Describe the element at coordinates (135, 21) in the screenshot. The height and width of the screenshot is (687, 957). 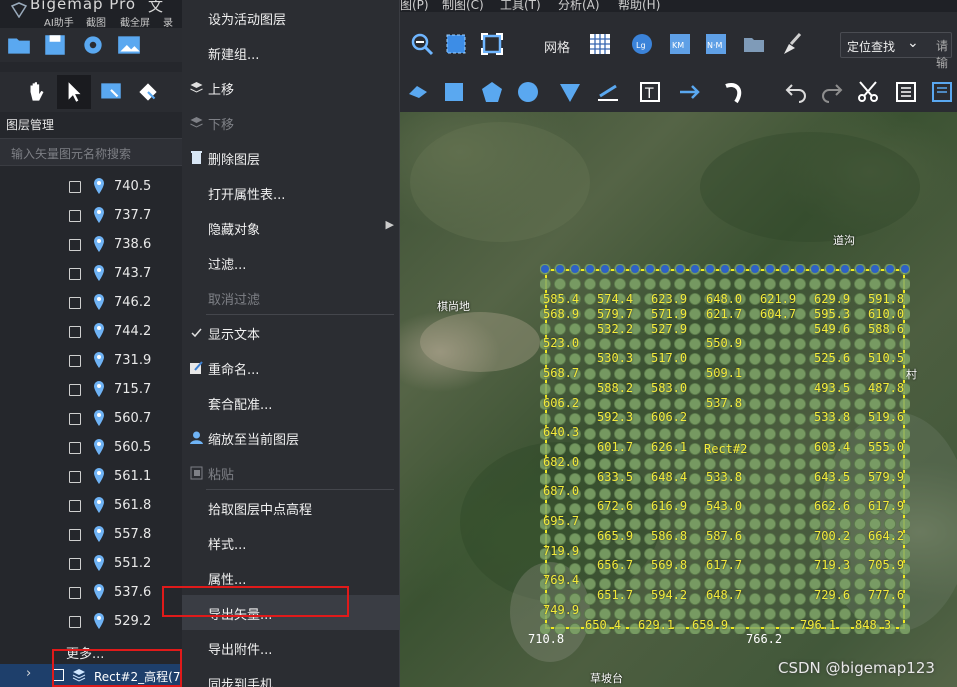
I see `tab-fullscreen: 截全屏` at that location.